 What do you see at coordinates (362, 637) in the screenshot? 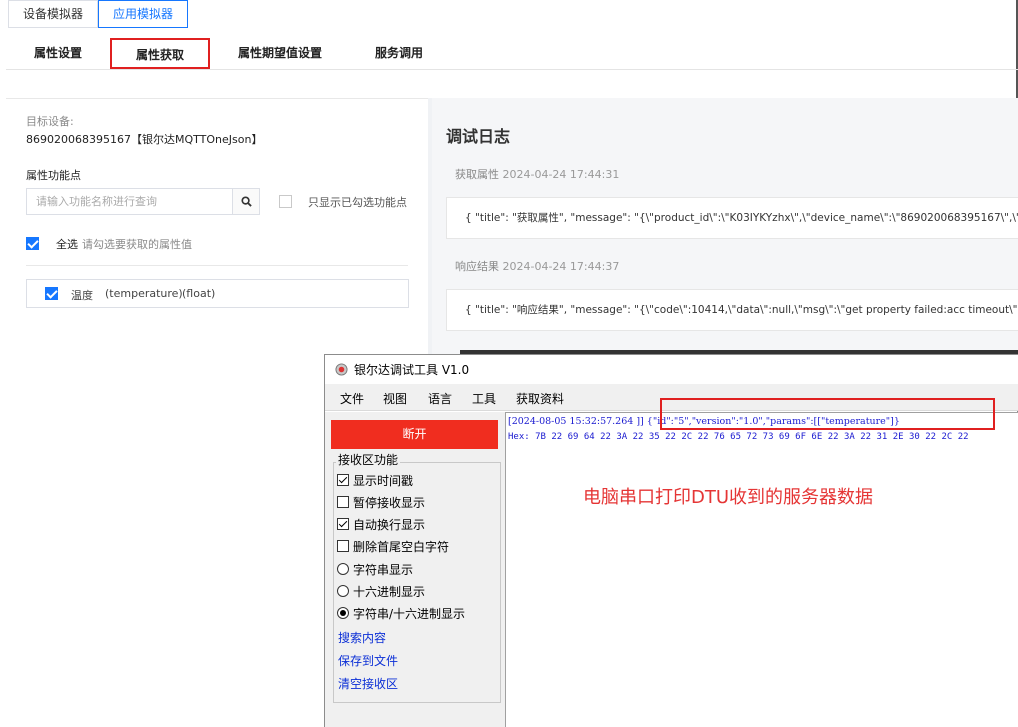
I see `search-content-link: 搜索内容` at bounding box center [362, 637].